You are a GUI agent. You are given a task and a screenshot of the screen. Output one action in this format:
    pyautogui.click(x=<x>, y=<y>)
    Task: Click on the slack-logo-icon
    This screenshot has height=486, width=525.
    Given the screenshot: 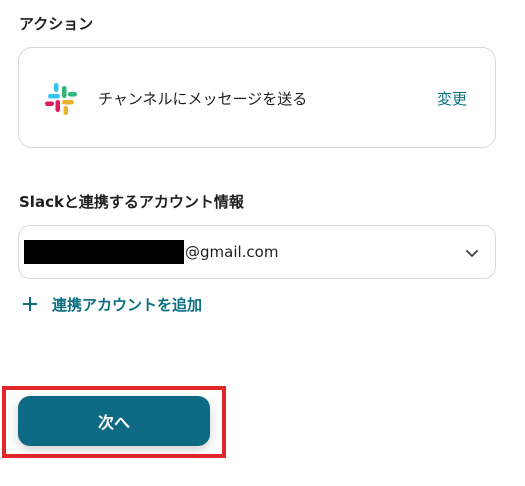 What is the action you would take?
    pyautogui.click(x=61, y=99)
    